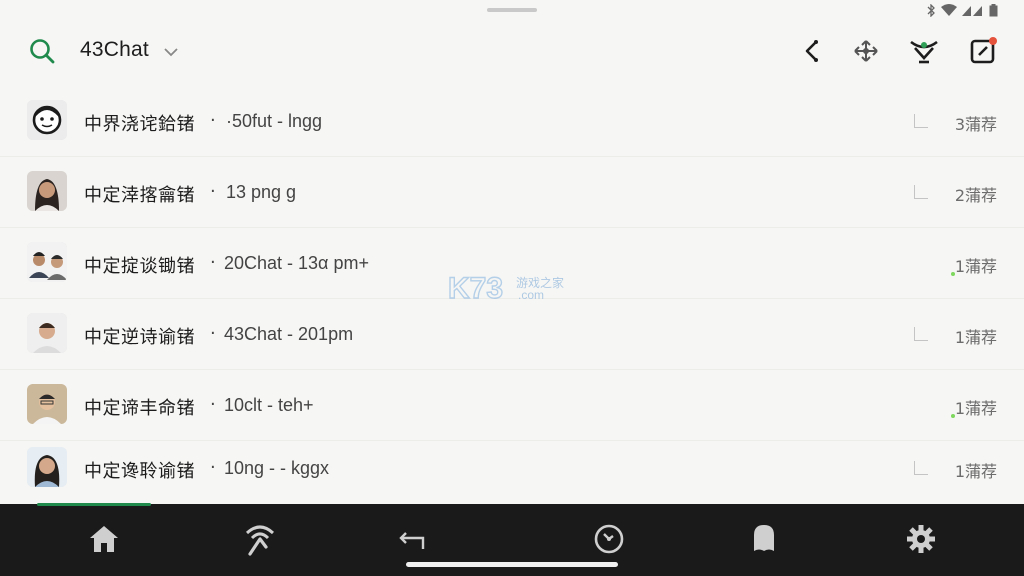 This screenshot has width=1024, height=576. I want to click on battery-icon, so click(993, 10).